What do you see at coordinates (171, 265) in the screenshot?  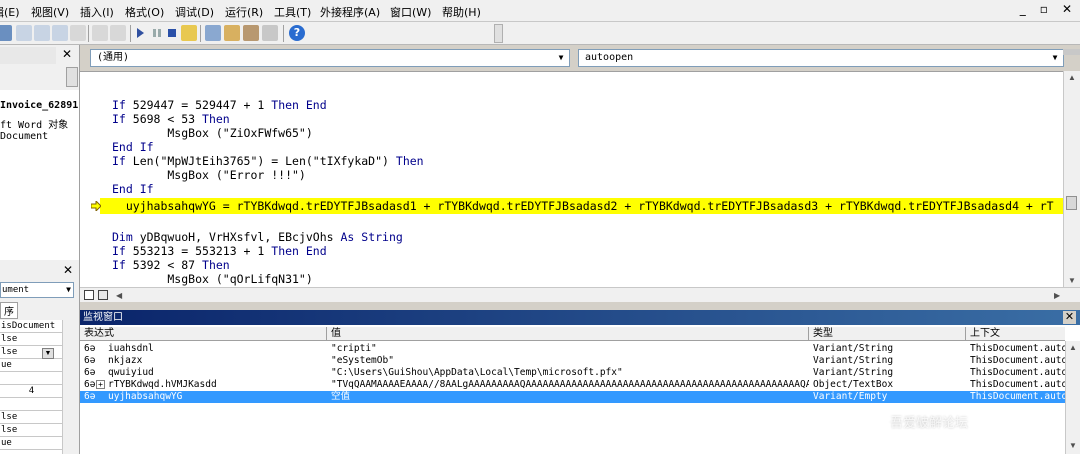 I see `code-line: If 5392 < 87 Then` at bounding box center [171, 265].